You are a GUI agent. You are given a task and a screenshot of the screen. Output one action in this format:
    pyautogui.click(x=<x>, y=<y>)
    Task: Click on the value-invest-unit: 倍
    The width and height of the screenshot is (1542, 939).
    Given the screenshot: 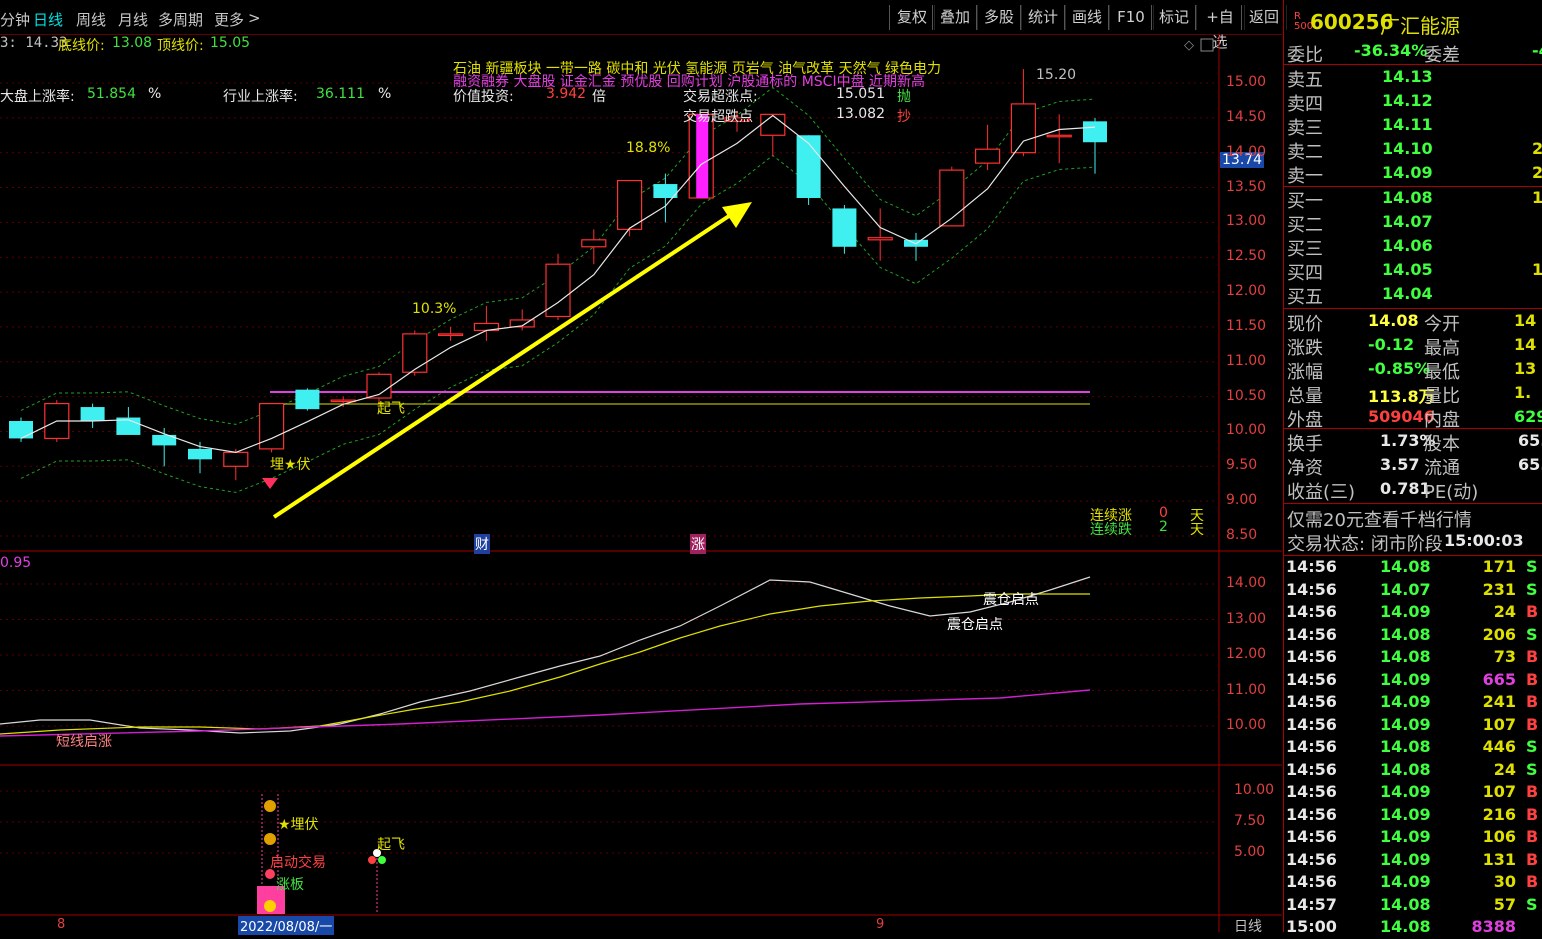 What is the action you would take?
    pyautogui.click(x=599, y=97)
    